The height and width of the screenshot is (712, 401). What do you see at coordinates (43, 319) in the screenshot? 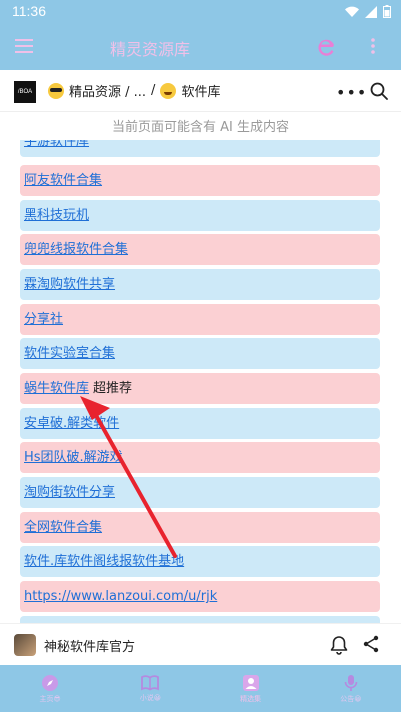
I see `list-item-link: 分享社` at bounding box center [43, 319].